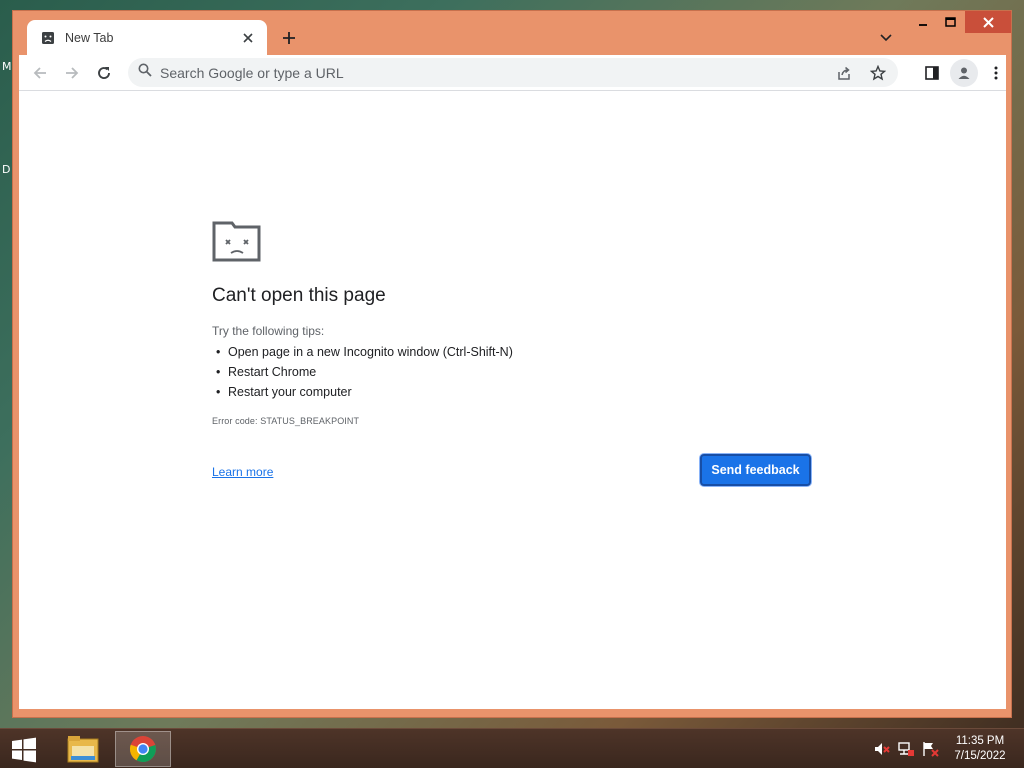 Image resolution: width=1024 pixels, height=768 pixels. Describe the element at coordinates (248, 38) in the screenshot. I see `close-tab-icon` at that location.